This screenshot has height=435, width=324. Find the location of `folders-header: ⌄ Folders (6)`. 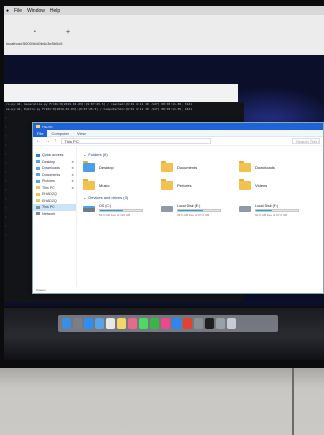

folders-header: ⌄ Folders (6) is located at coordinates (200, 154).